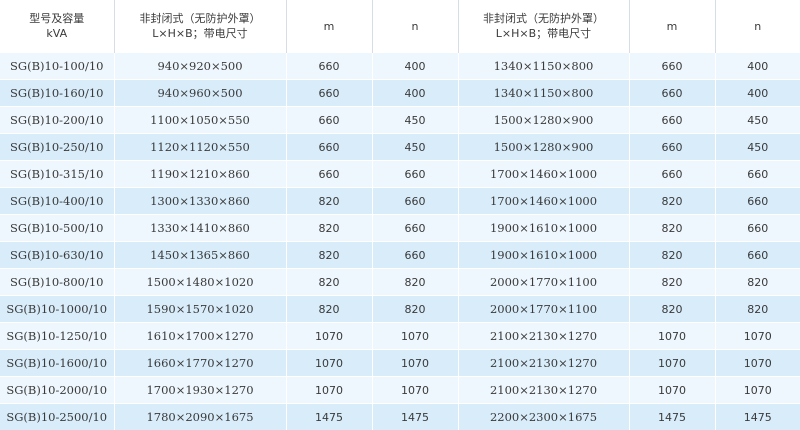  What do you see at coordinates (200, 93) in the screenshot?
I see `dimensions-1-cell: 940×960×500` at bounding box center [200, 93].